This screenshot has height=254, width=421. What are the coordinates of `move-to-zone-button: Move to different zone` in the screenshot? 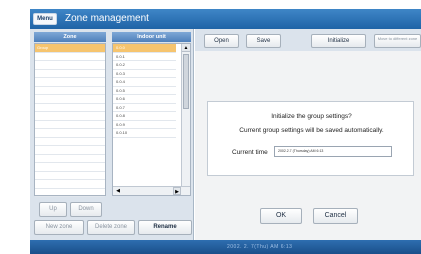 It's located at (397, 41).